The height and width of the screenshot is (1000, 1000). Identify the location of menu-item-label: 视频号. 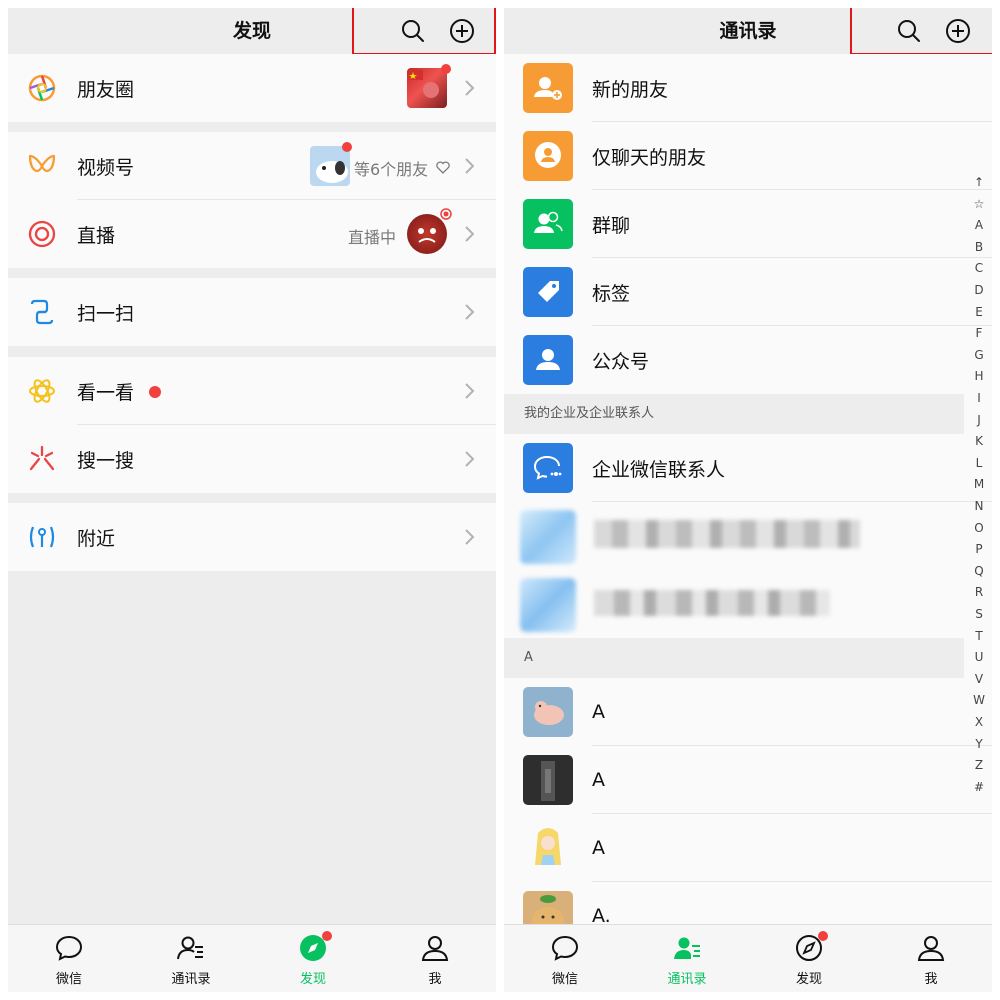
(106, 168).